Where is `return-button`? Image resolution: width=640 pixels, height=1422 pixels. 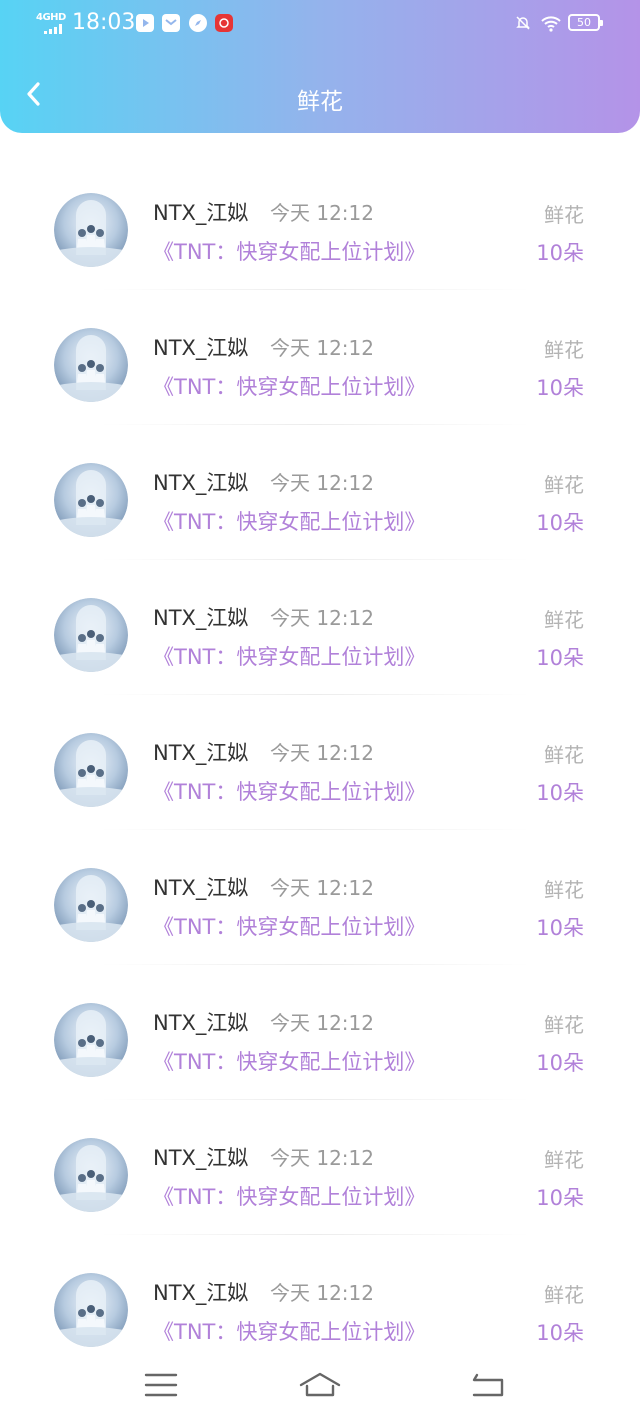
return-button is located at coordinates (488, 1385).